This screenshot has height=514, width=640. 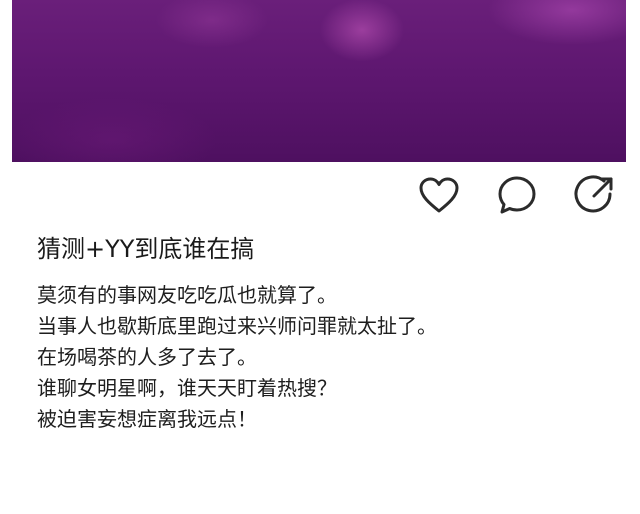 I want to click on post-text-line: 谁聊女明星啊，谁天天盯着热搜？, so click(x=187, y=388).